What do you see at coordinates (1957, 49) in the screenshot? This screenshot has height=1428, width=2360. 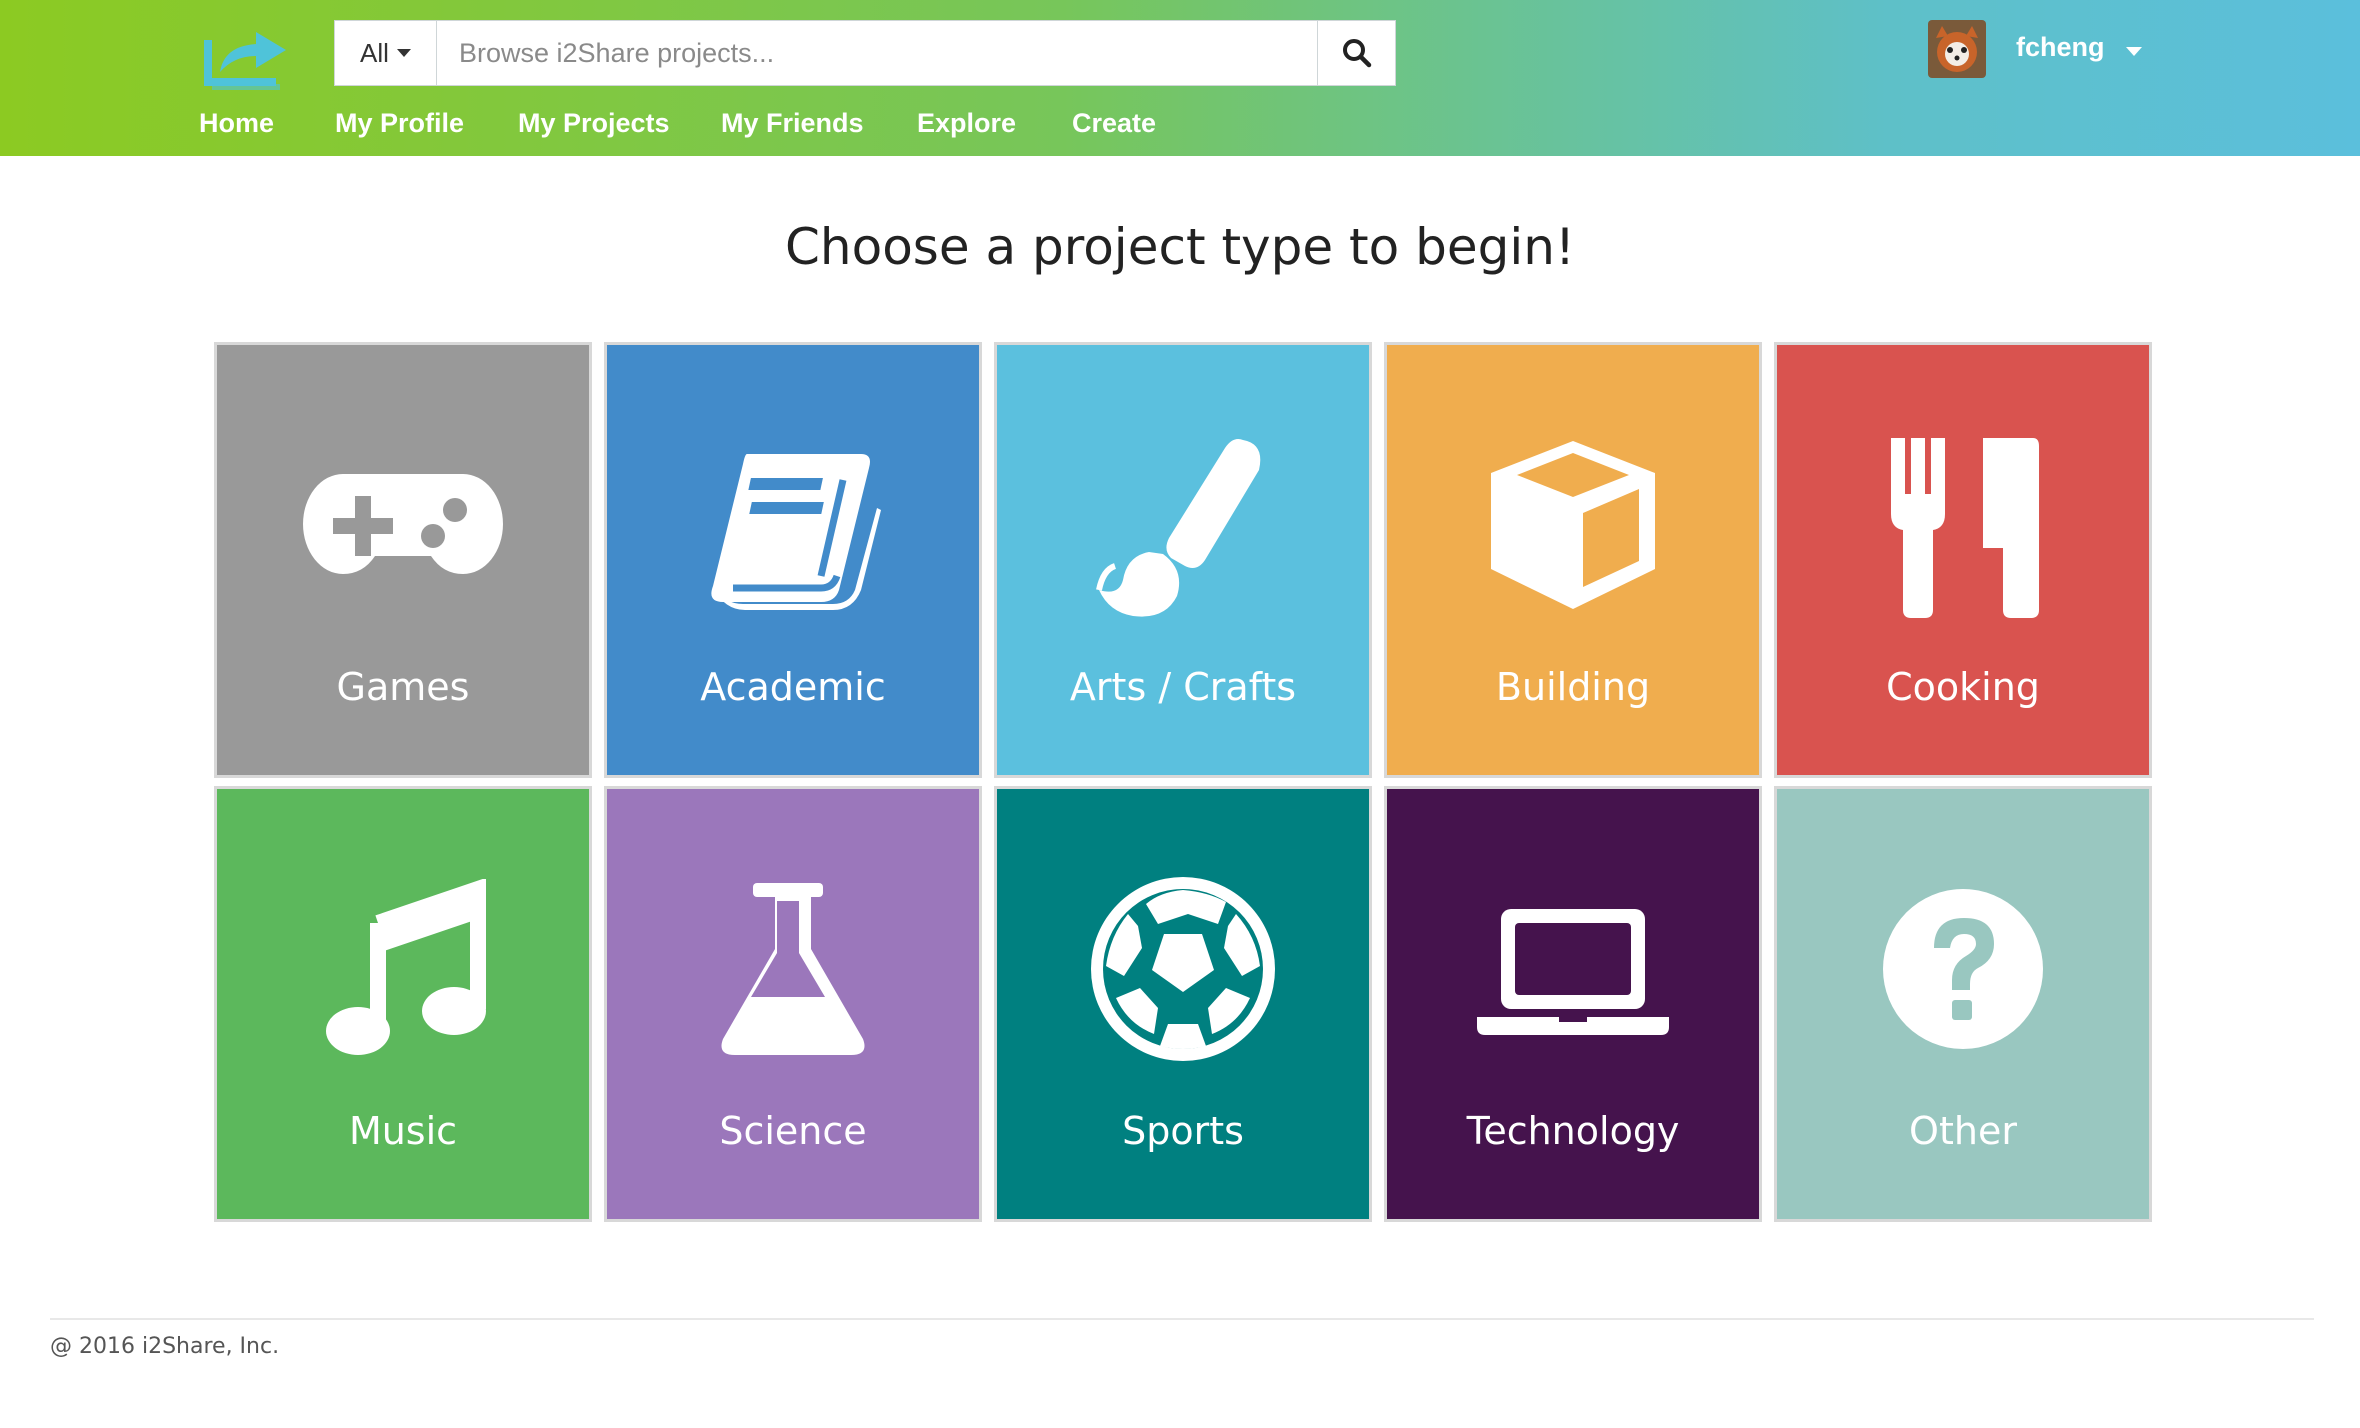 I see `avatar` at bounding box center [1957, 49].